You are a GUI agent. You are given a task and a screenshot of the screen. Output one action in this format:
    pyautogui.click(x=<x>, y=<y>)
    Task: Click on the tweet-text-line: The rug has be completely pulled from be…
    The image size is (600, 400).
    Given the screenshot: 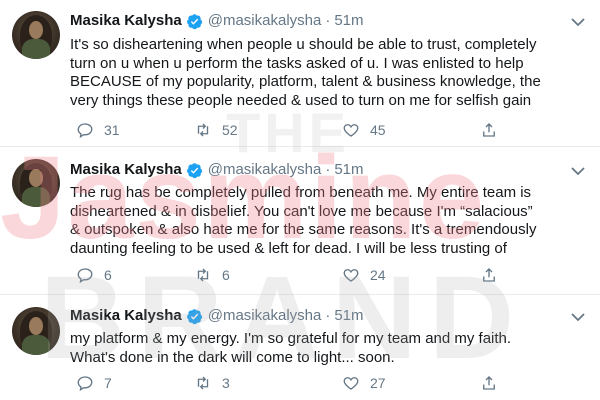 What is the action you would take?
    pyautogui.click(x=301, y=192)
    